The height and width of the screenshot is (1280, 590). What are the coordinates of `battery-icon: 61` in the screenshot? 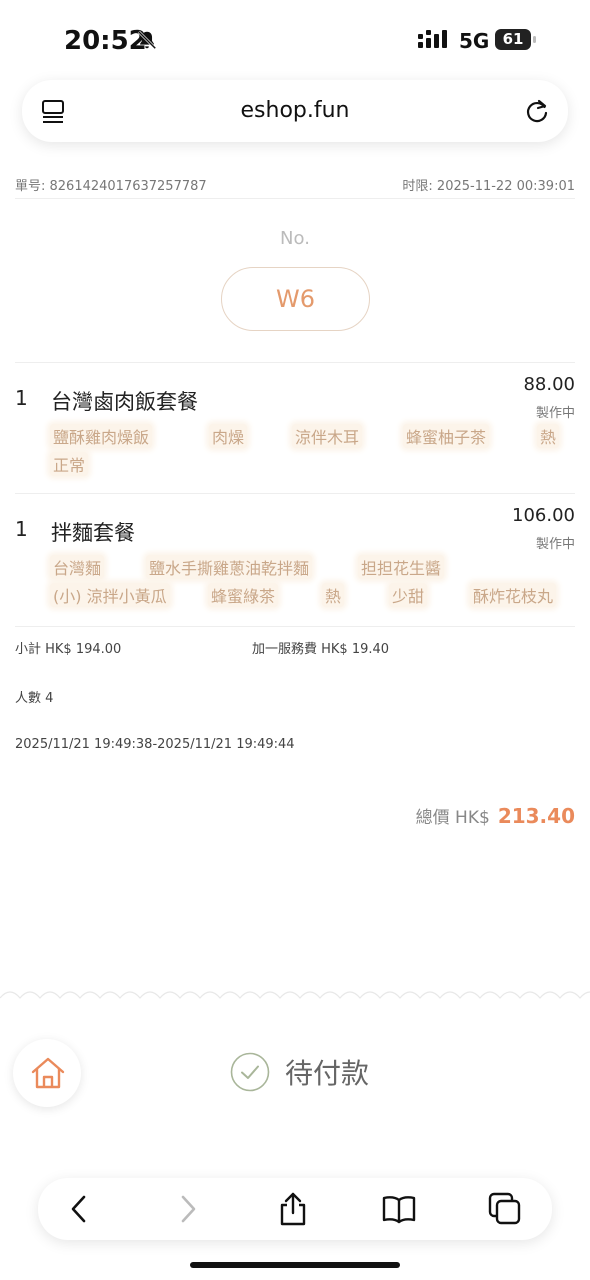 It's located at (516, 40).